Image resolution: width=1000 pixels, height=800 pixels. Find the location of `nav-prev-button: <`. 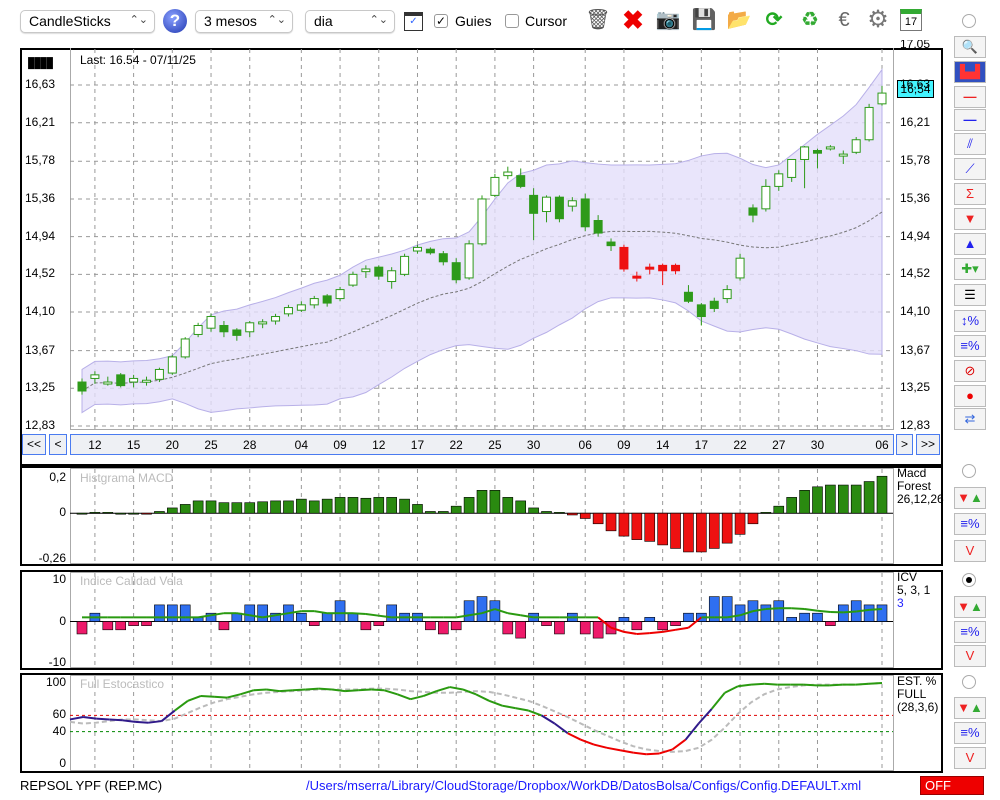

nav-prev-button: < is located at coordinates (58, 444).